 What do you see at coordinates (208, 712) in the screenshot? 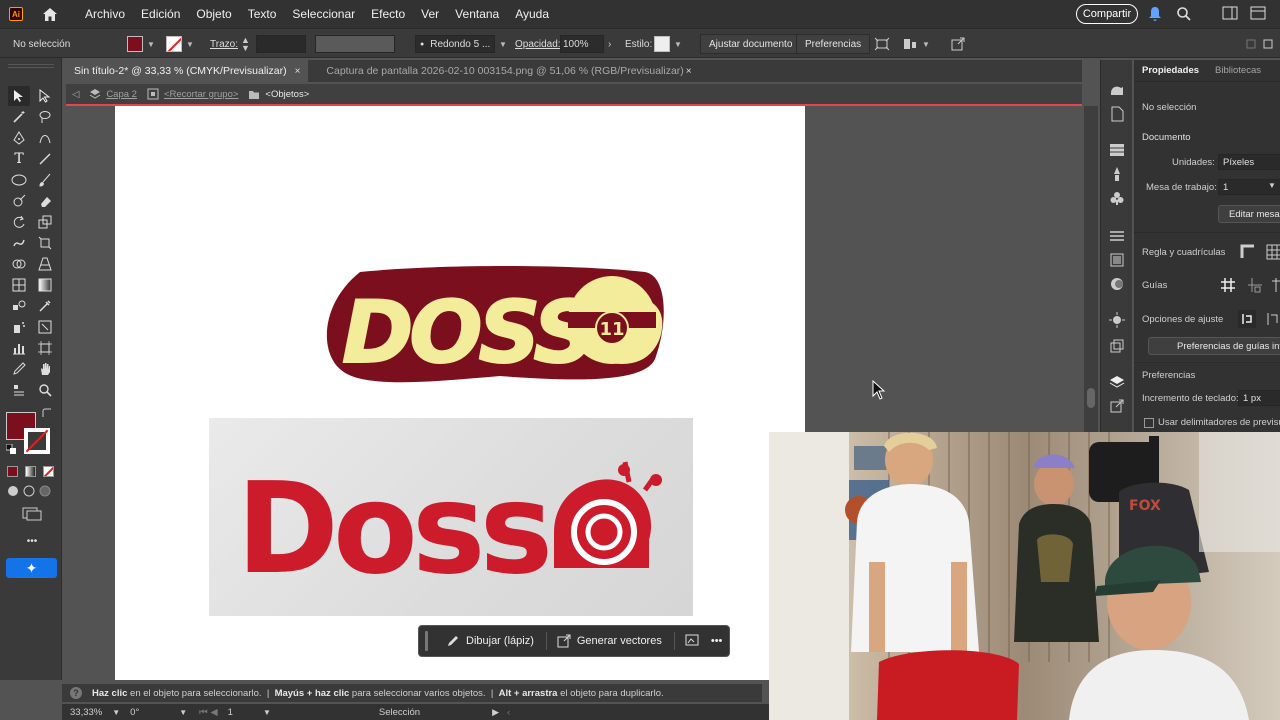
I see `first-artboard-icon: ⏮ ◀` at bounding box center [208, 712].